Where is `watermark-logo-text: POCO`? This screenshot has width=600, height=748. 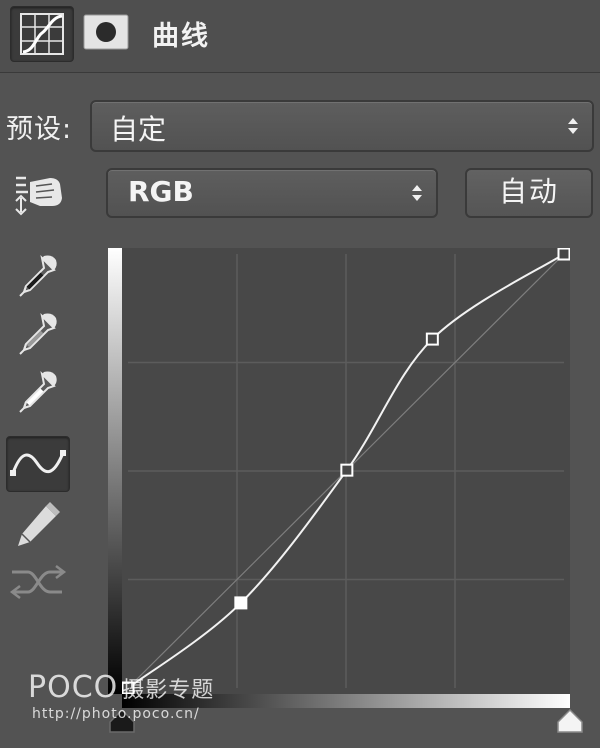 watermark-logo-text: POCO is located at coordinates (73, 687).